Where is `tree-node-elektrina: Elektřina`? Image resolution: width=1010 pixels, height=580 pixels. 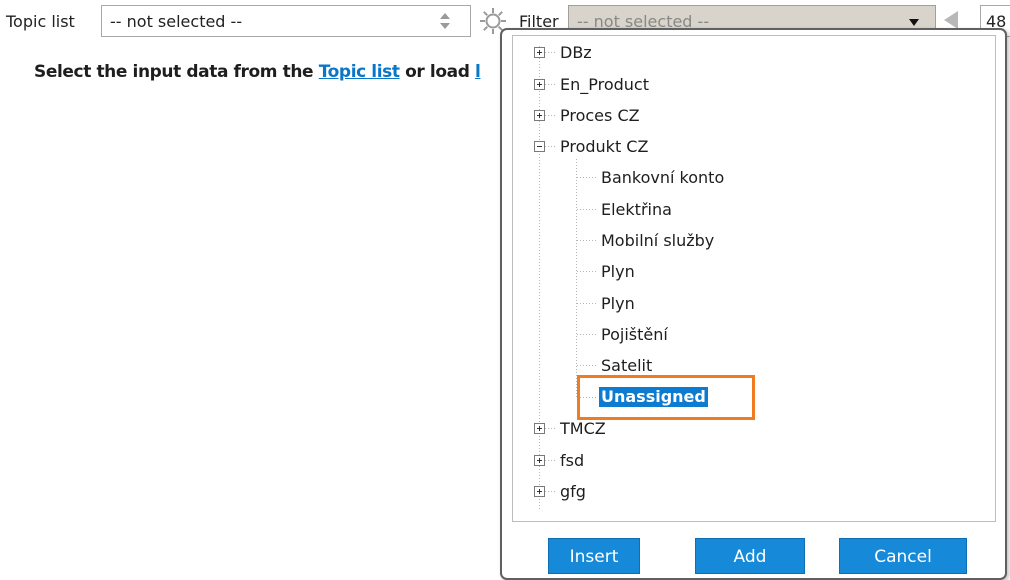
tree-node-elektrina: Elektřina is located at coordinates (636, 210).